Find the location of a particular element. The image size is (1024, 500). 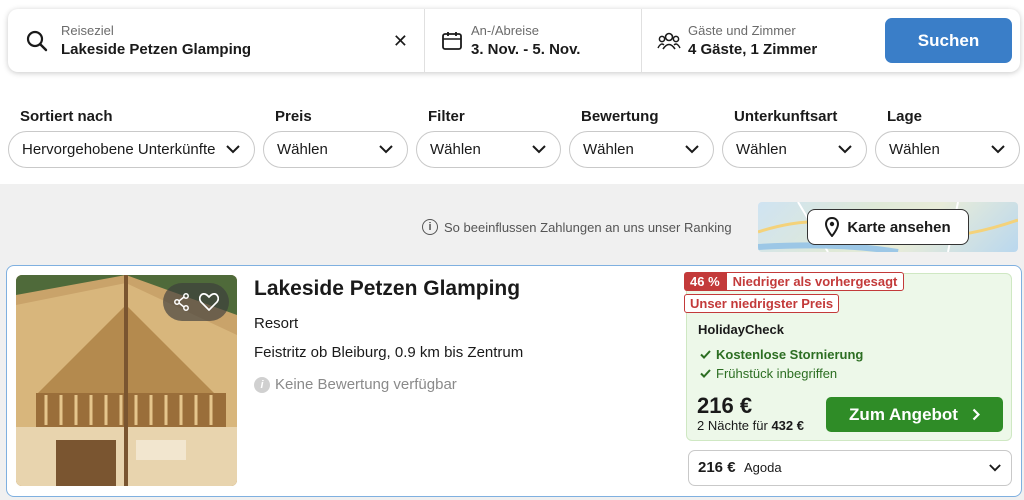

dropdown-value: Hervorgehobene Unterkünfte is located at coordinates (119, 149).